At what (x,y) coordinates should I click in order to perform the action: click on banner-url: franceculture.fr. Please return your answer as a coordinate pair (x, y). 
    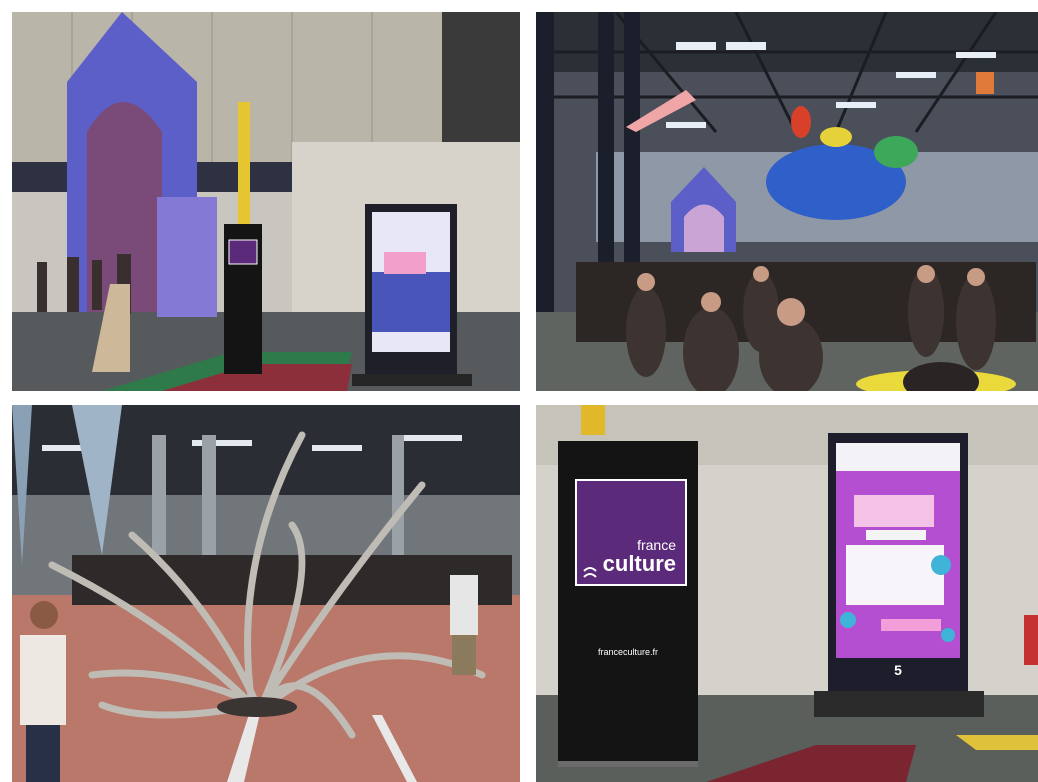
    Looking at the image, I should click on (628, 652).